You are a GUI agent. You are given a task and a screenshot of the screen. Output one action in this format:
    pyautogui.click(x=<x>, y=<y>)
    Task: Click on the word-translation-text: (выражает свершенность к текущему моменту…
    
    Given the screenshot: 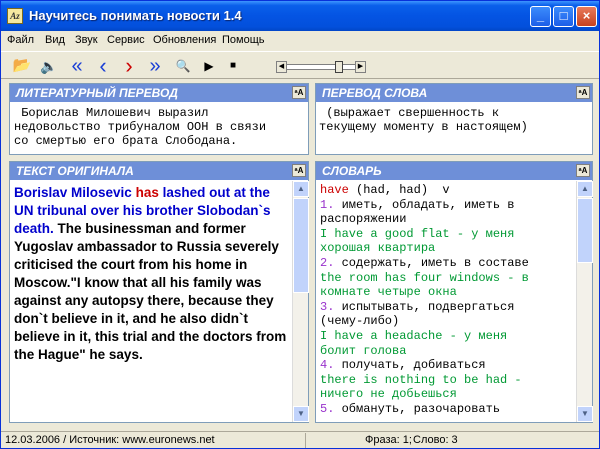 What is the action you would take?
    pyautogui.click(x=453, y=120)
    